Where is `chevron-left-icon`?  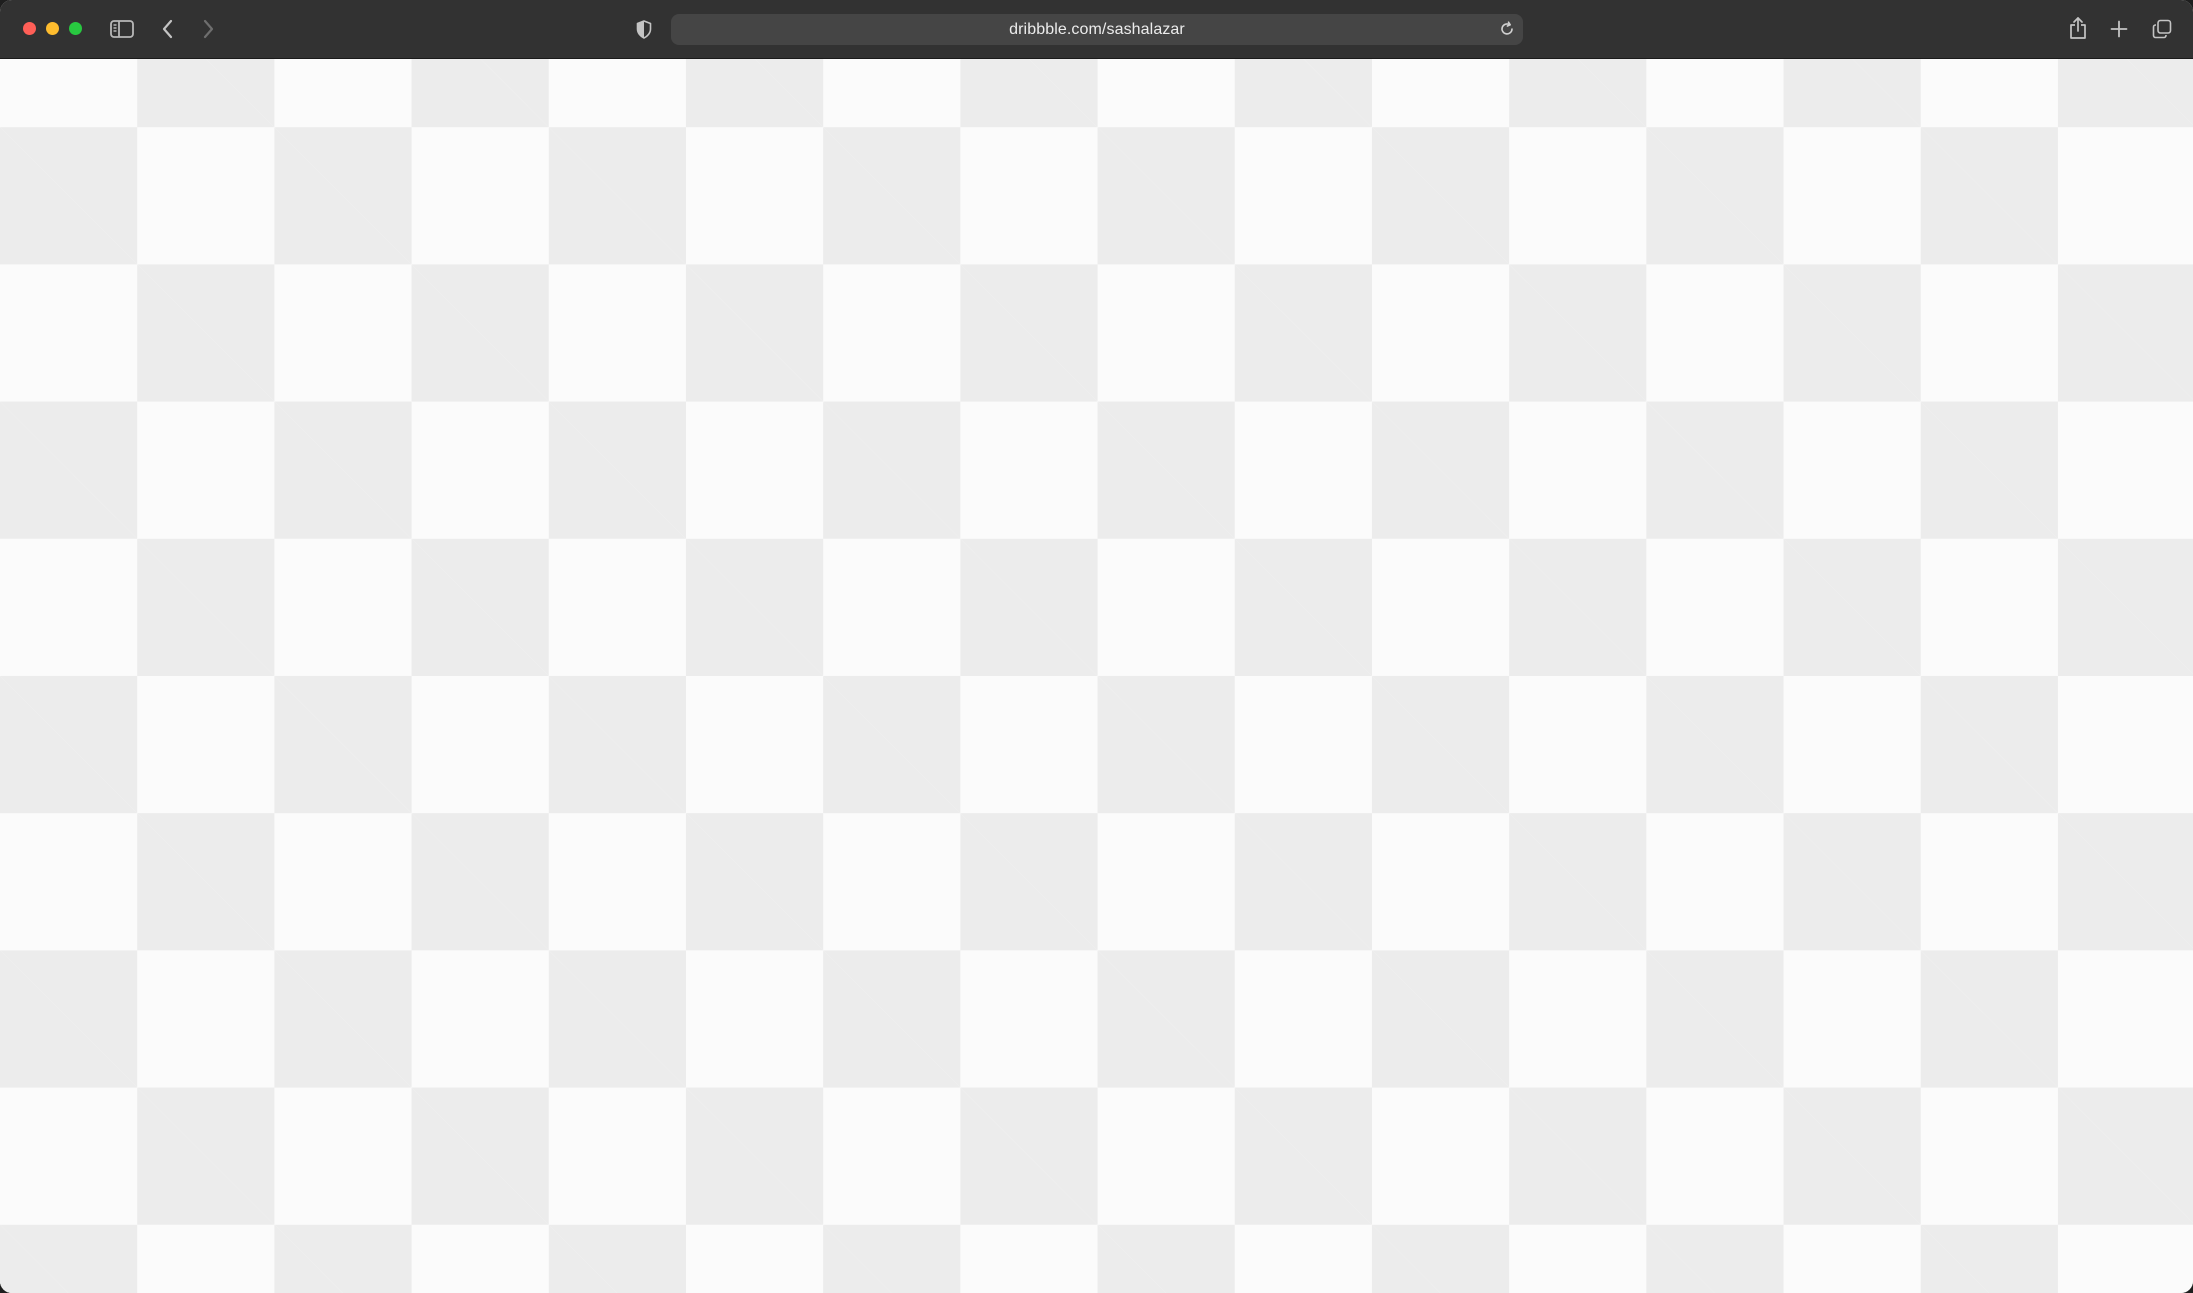 chevron-left-icon is located at coordinates (168, 29).